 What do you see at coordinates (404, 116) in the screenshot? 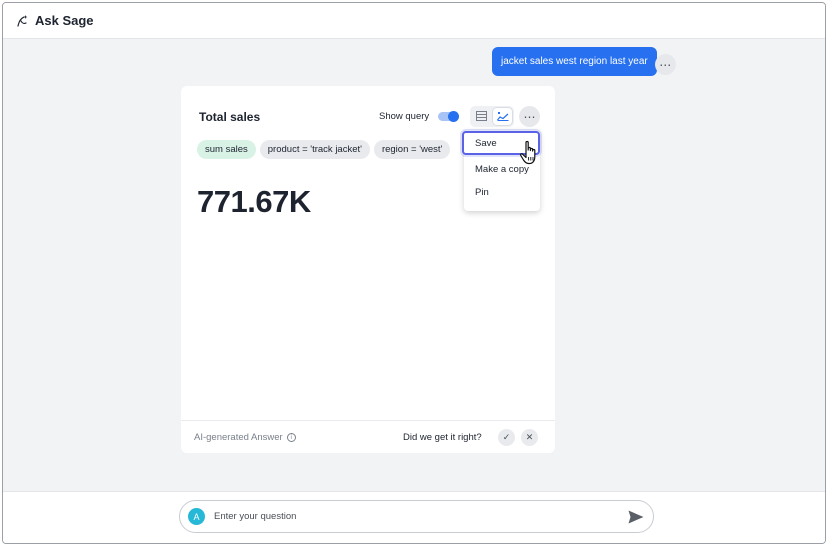
I see `show-query-label: Show query` at bounding box center [404, 116].